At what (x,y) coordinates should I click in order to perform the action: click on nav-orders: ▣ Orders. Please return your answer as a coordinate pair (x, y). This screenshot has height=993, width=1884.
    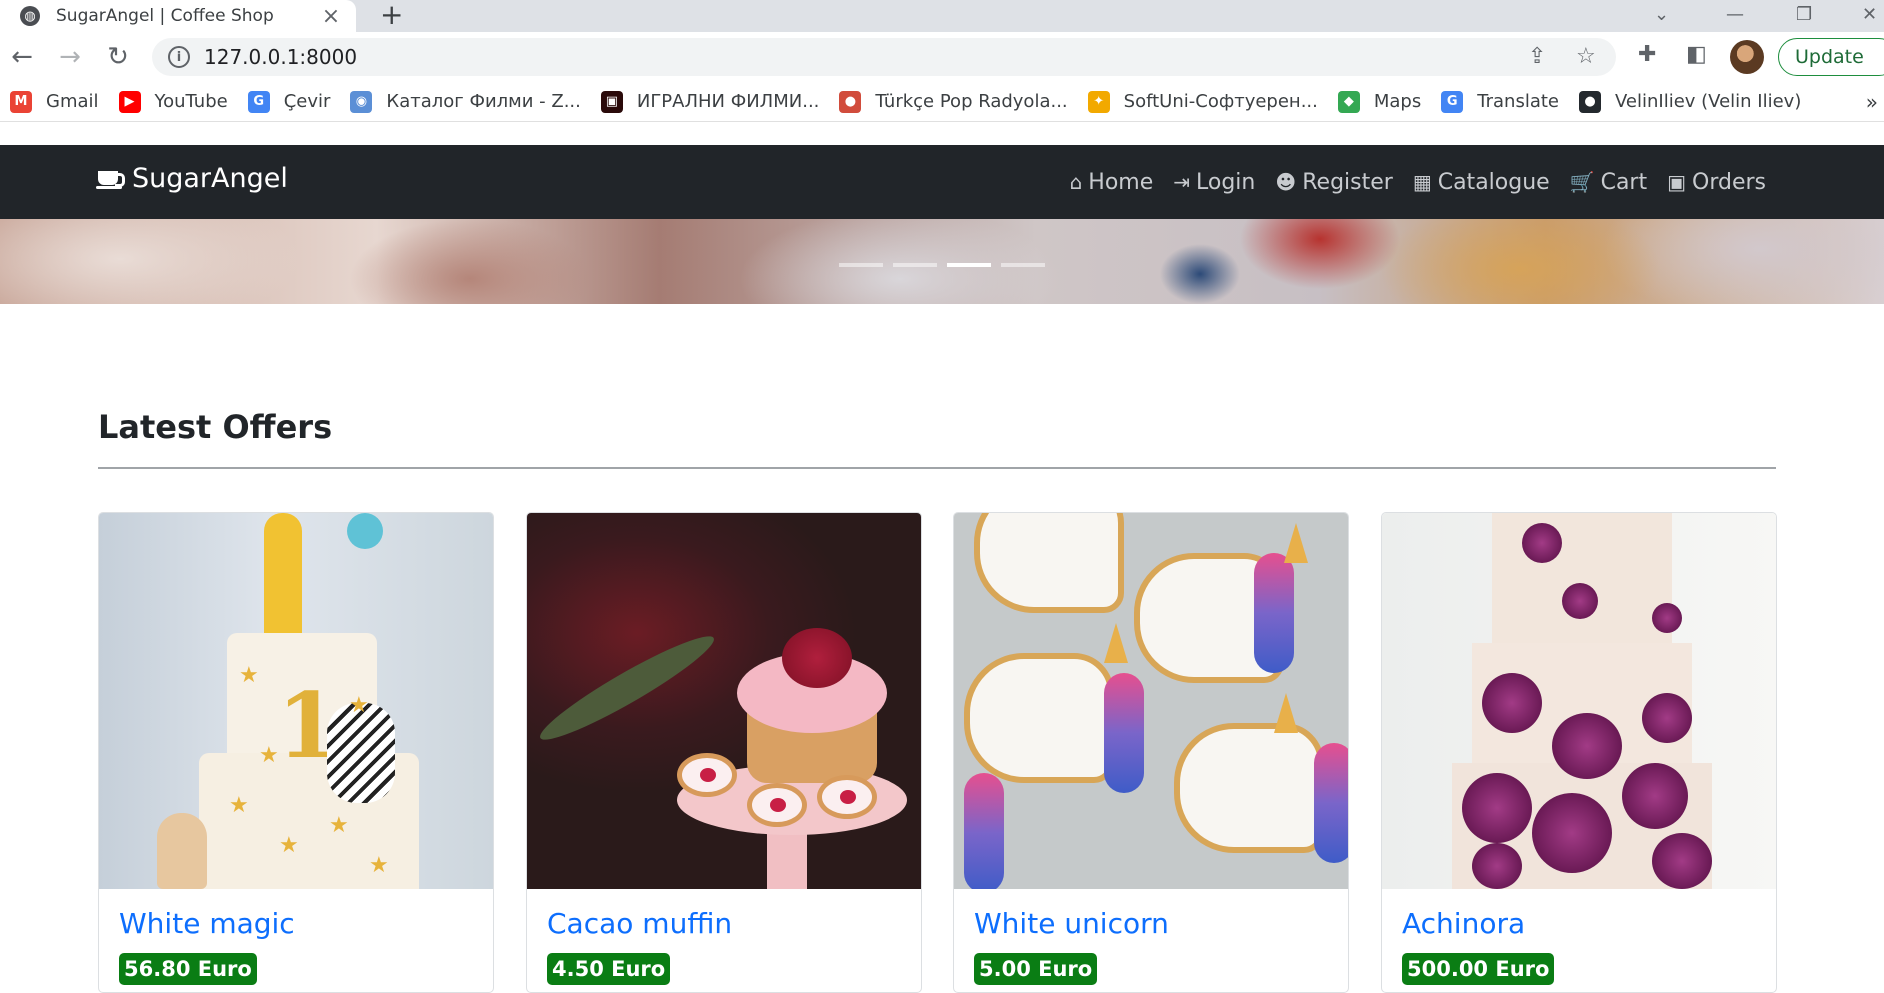
    Looking at the image, I should click on (1716, 182).